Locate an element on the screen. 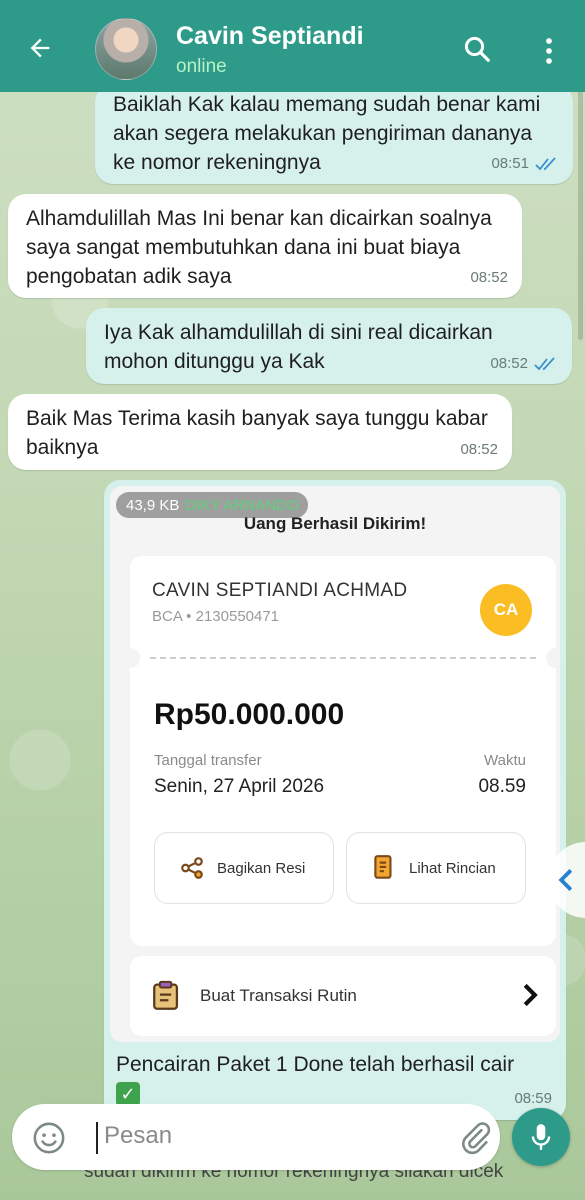 Image resolution: width=585 pixels, height=1200 pixels. emoji-button is located at coordinates (49, 1138).